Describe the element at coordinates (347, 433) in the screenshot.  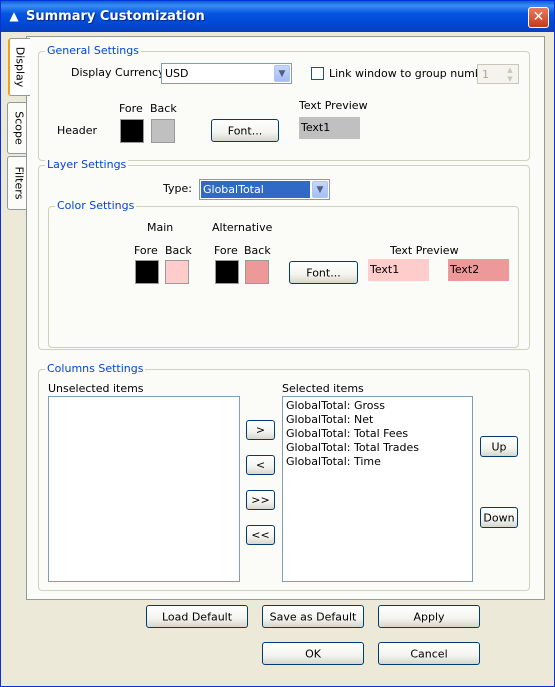
I see `list-item: GlobalTotal: Total Fees` at that location.